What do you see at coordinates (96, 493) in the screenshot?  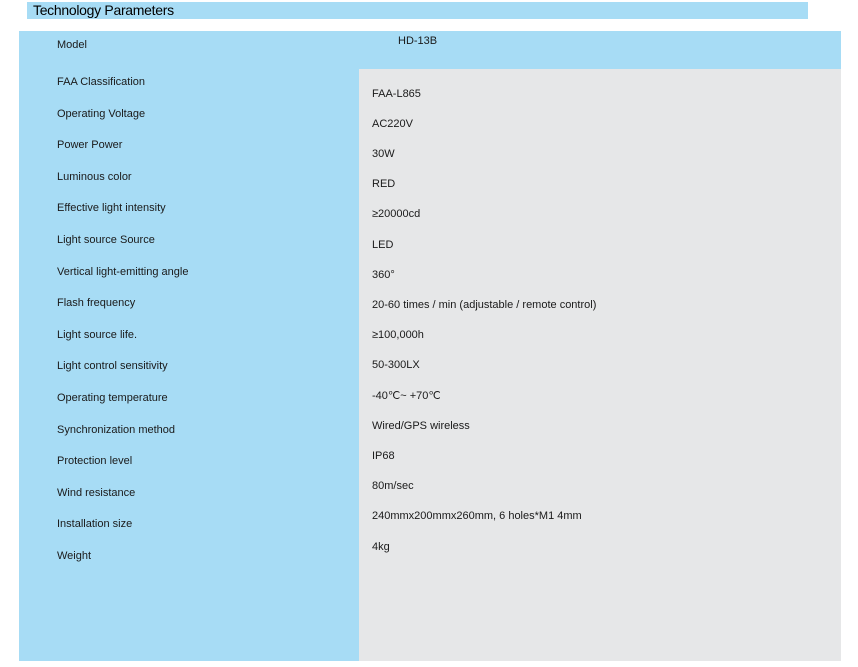 I see `row-label: Wind resistance` at bounding box center [96, 493].